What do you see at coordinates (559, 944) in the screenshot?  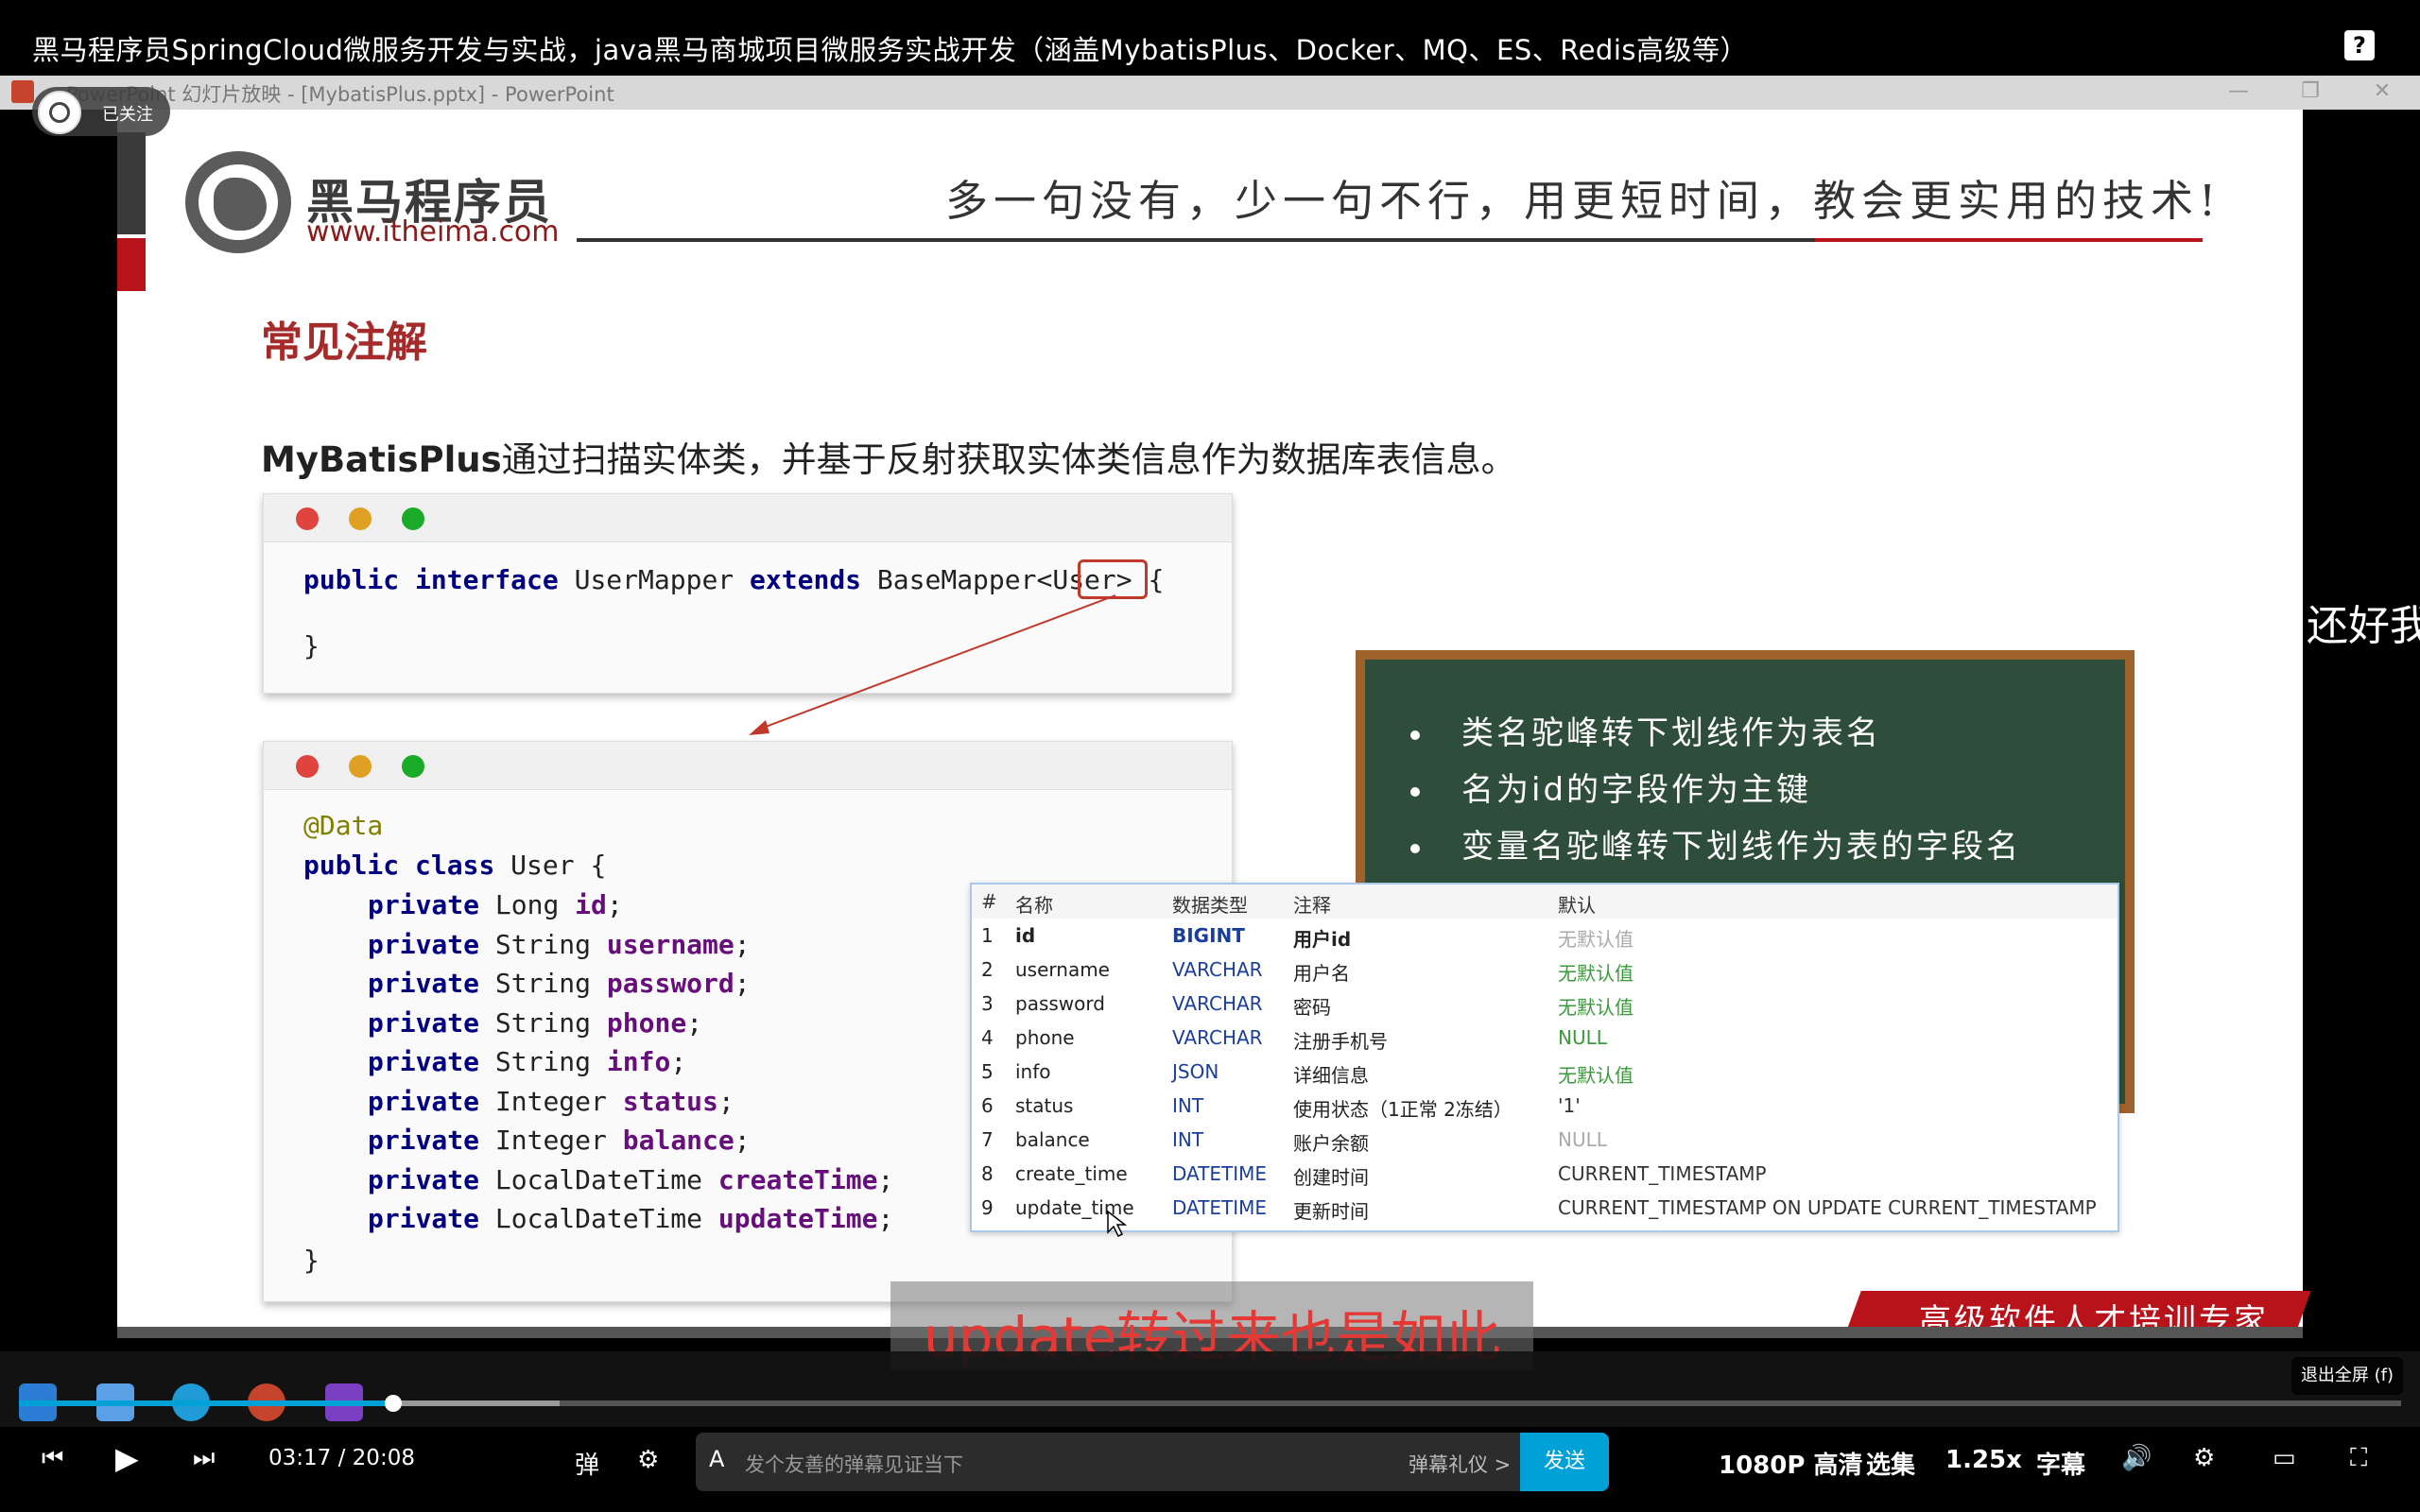 I see `code-field-line: private String username;` at bounding box center [559, 944].